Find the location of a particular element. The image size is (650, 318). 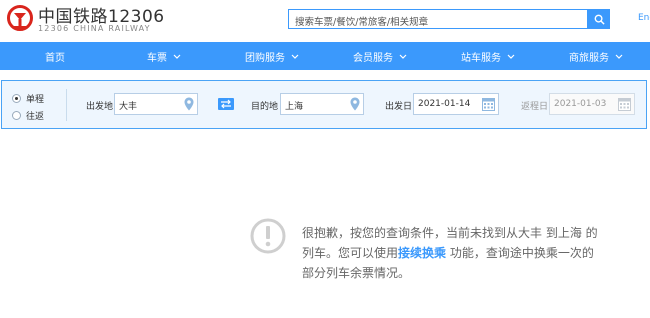

message-line: 很抱歉，按您的查询条件，当前未找到从大丰 到上海 的 is located at coordinates (450, 233).